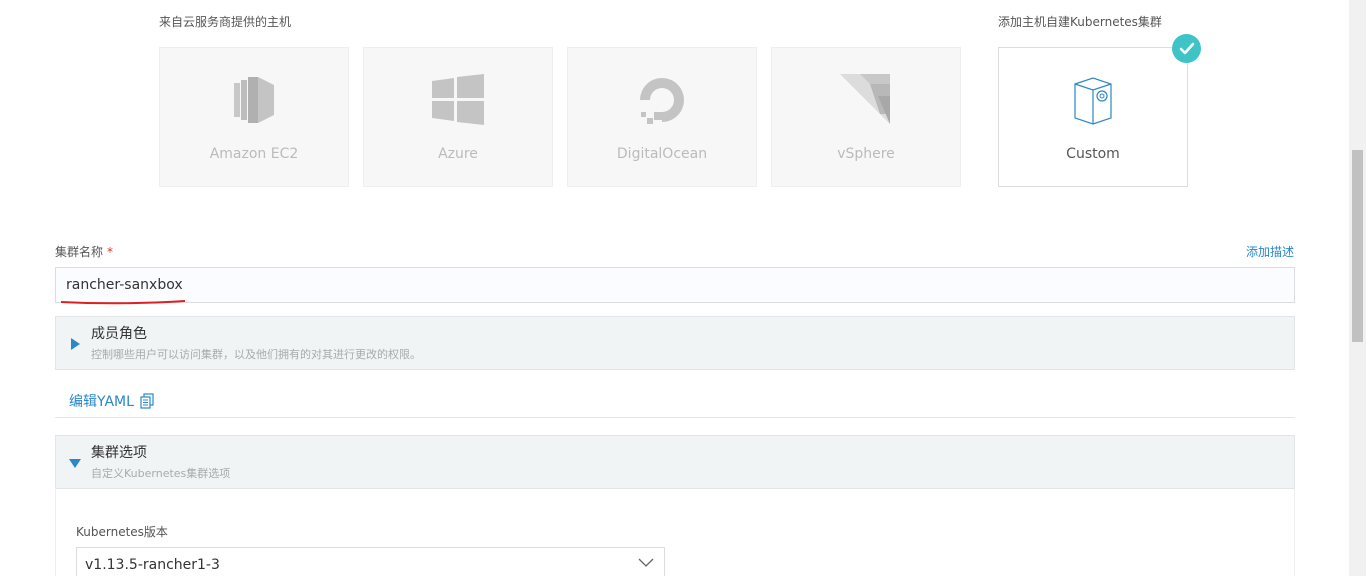 The image size is (1366, 576). Describe the element at coordinates (866, 100) in the screenshot. I see `vsphere-icon` at that location.